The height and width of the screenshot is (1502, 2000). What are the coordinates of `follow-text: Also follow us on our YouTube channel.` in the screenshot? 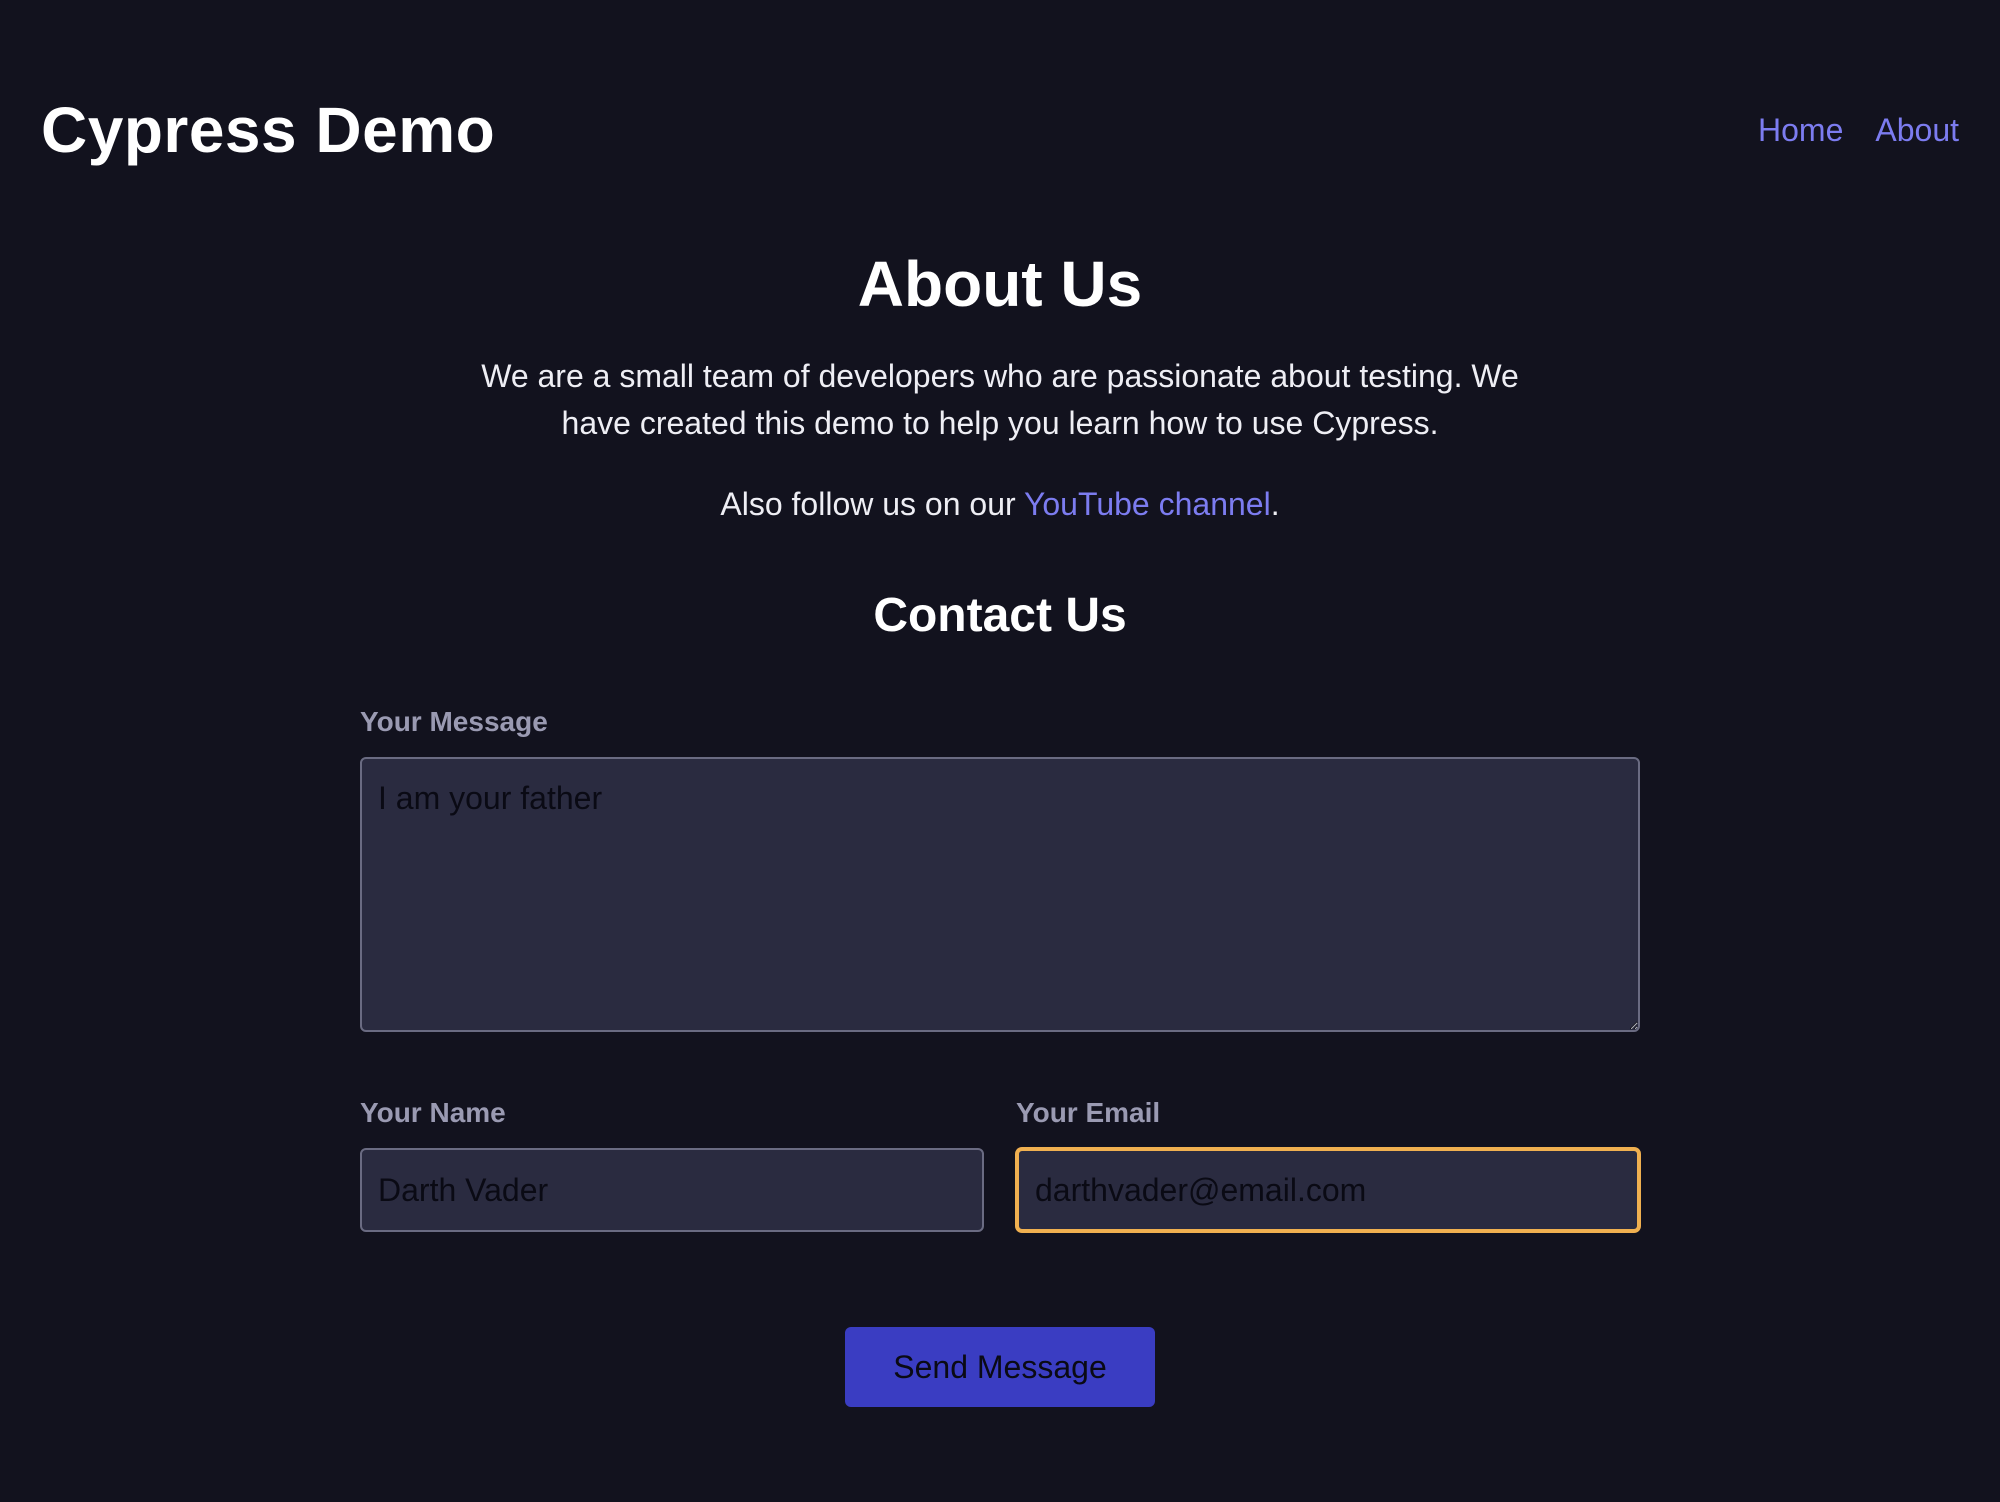 It's located at (1000, 504).